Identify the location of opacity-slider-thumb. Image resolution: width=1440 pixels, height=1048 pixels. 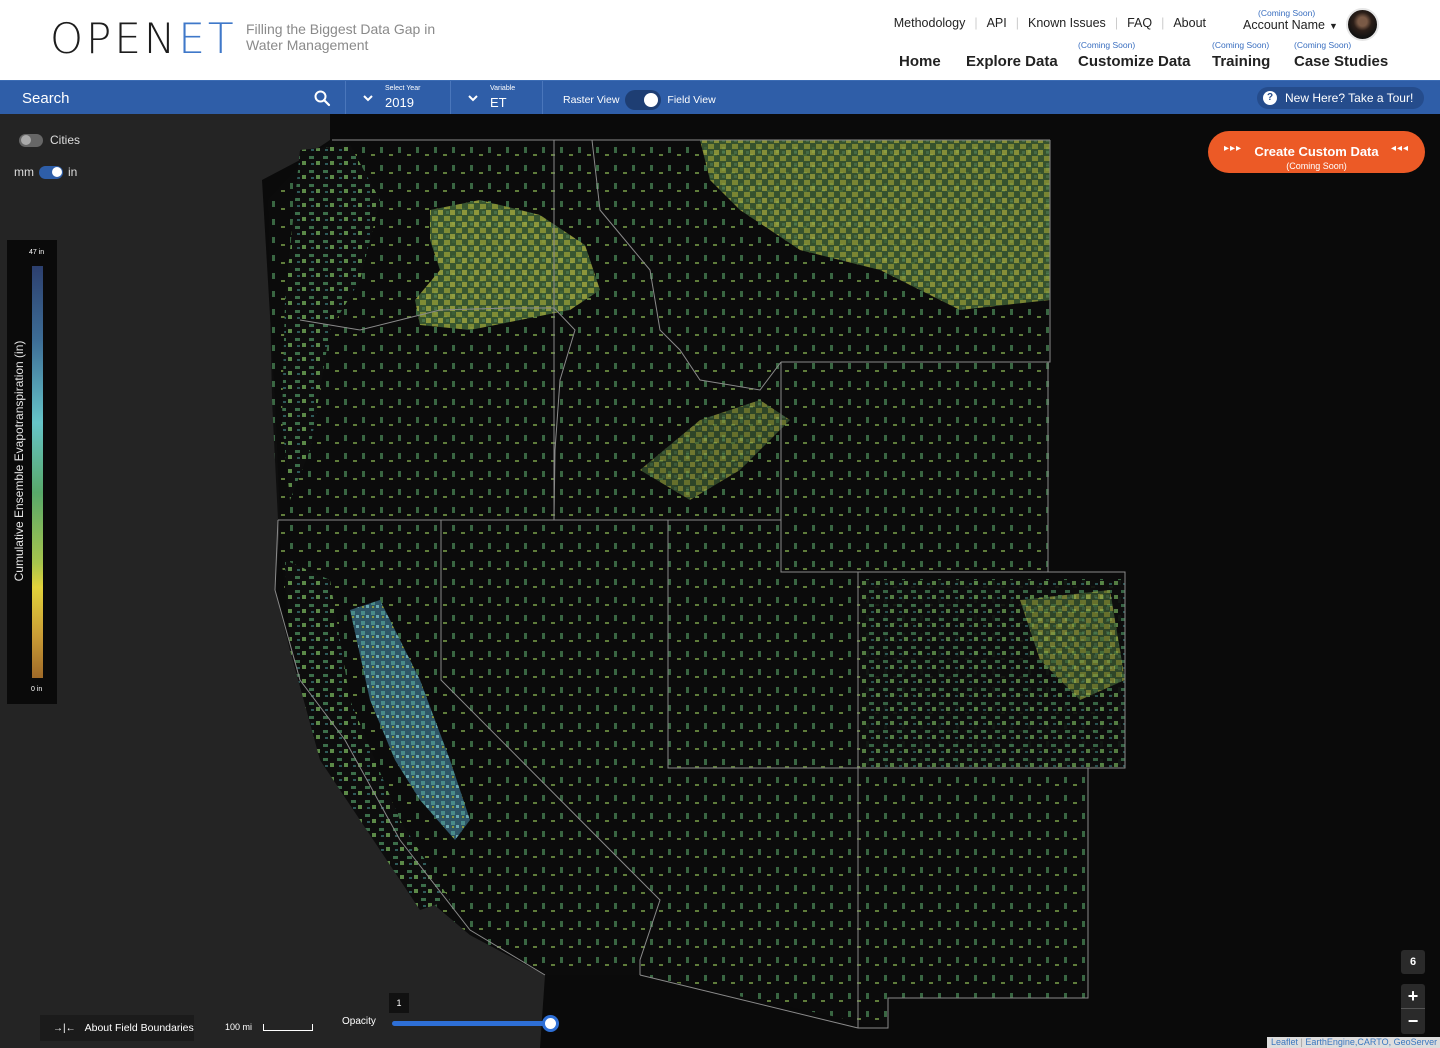
(550, 1023).